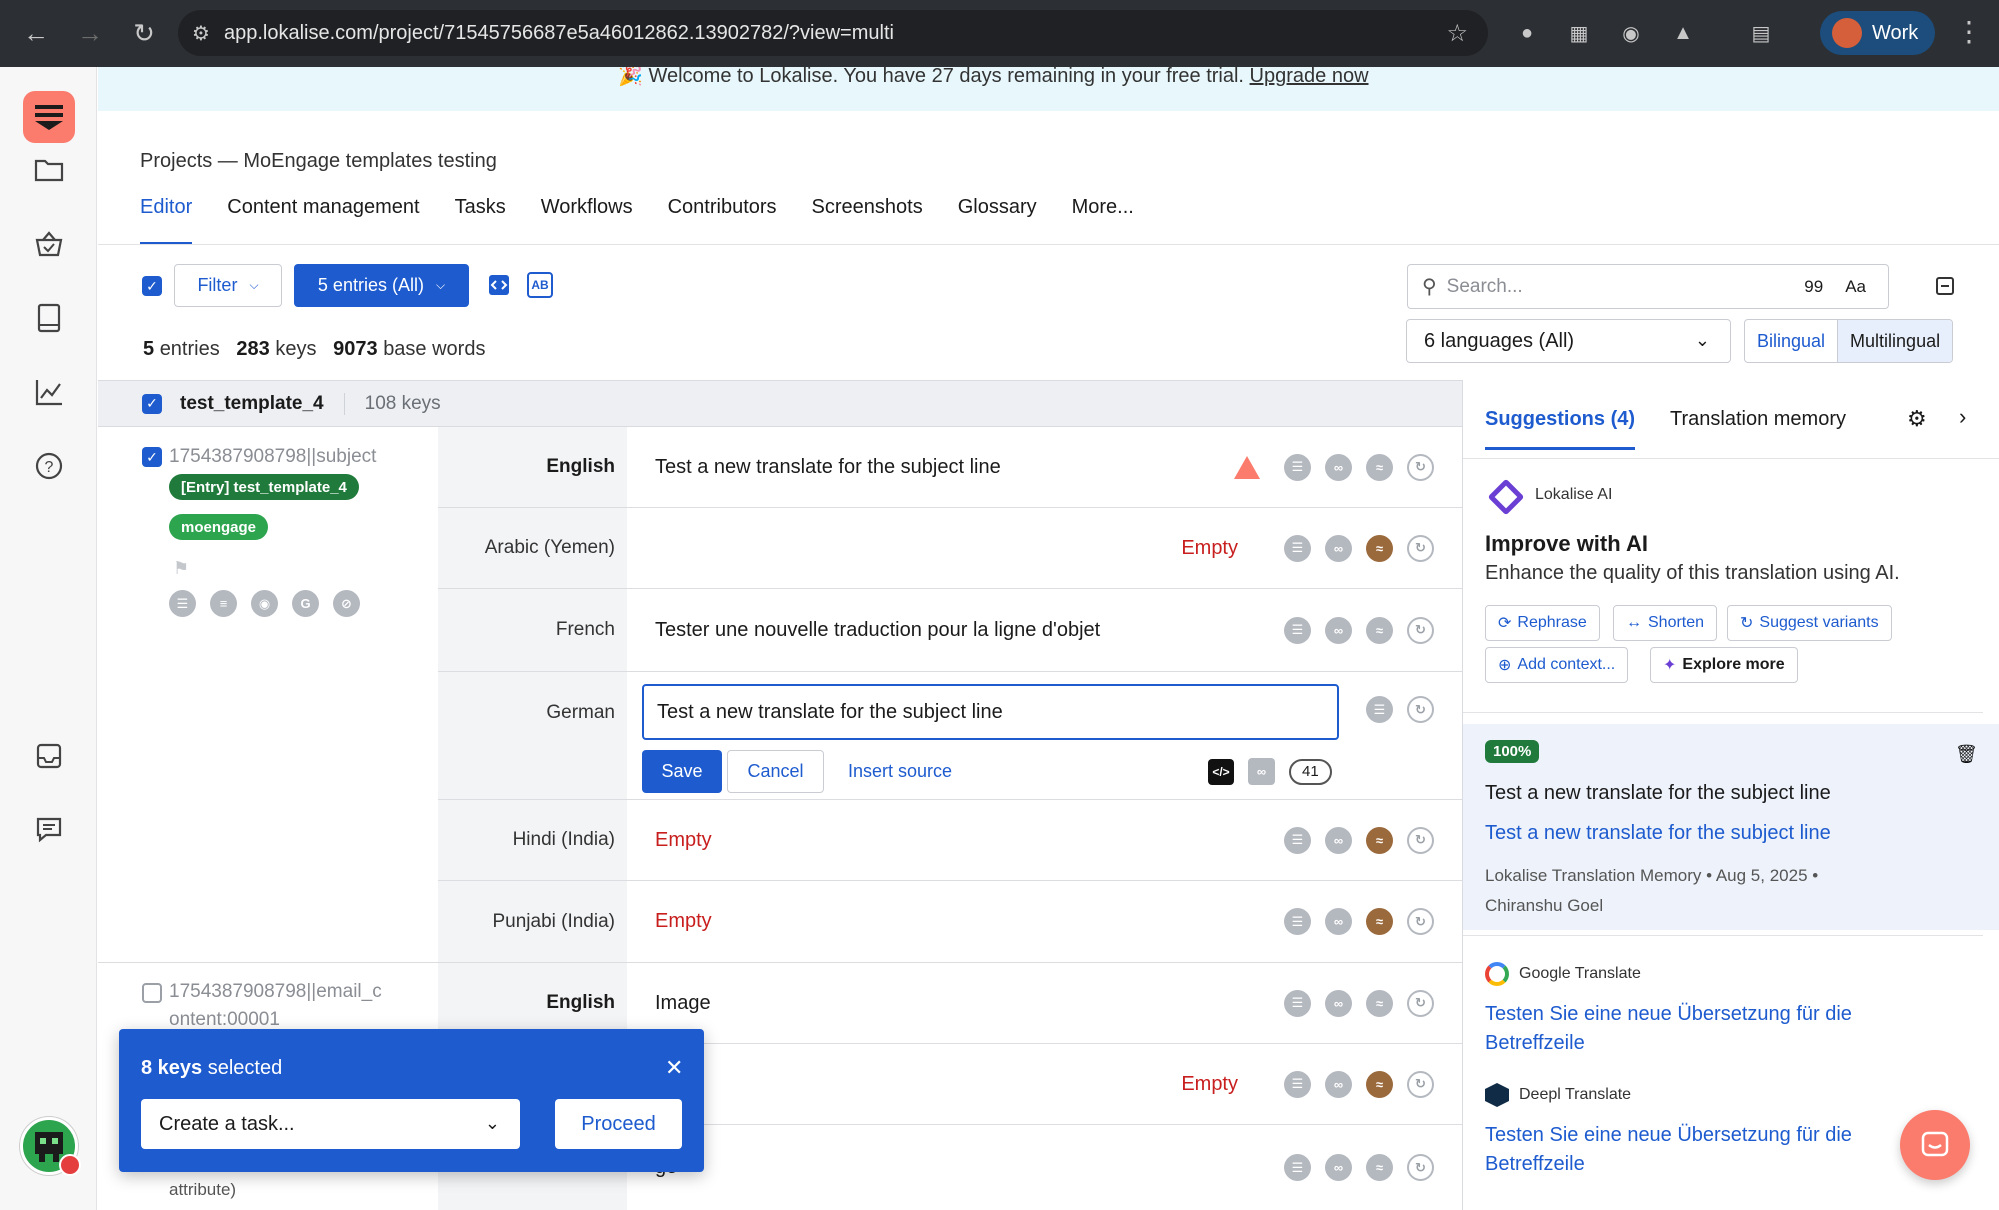 The image size is (1999, 1210). What do you see at coordinates (867, 218) in the screenshot?
I see `tab-screenshots: Screenshots` at bounding box center [867, 218].